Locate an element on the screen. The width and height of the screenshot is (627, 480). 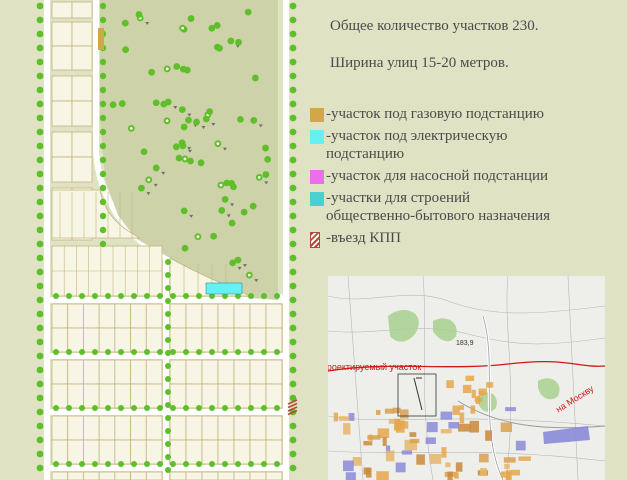
planned-site-label: проектируемый участок is located at coordinates (375, 367).